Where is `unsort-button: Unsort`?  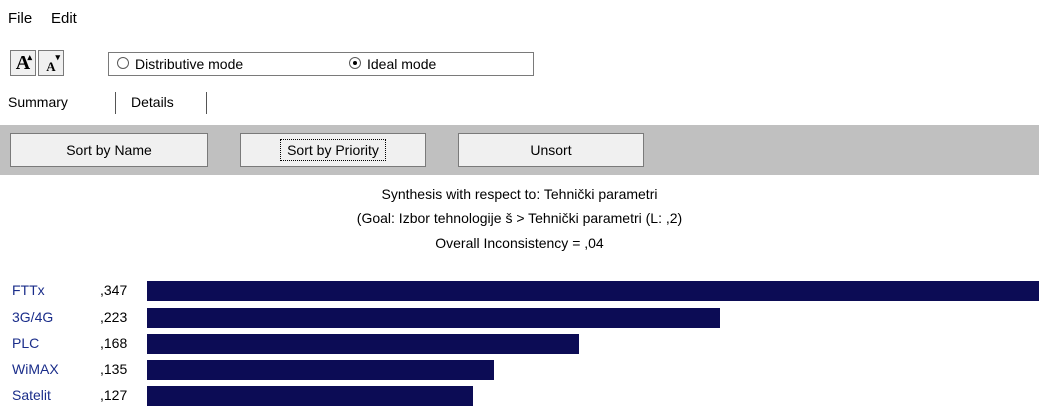 unsort-button: Unsort is located at coordinates (551, 150).